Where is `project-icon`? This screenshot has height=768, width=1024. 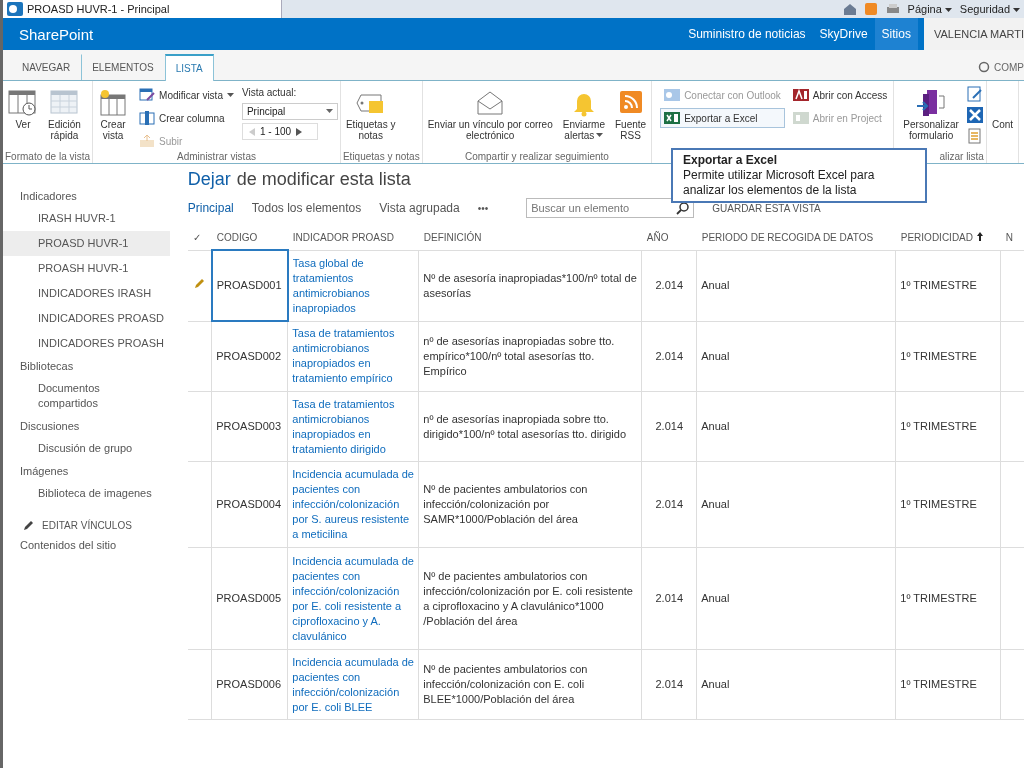
project-icon is located at coordinates (800, 118).